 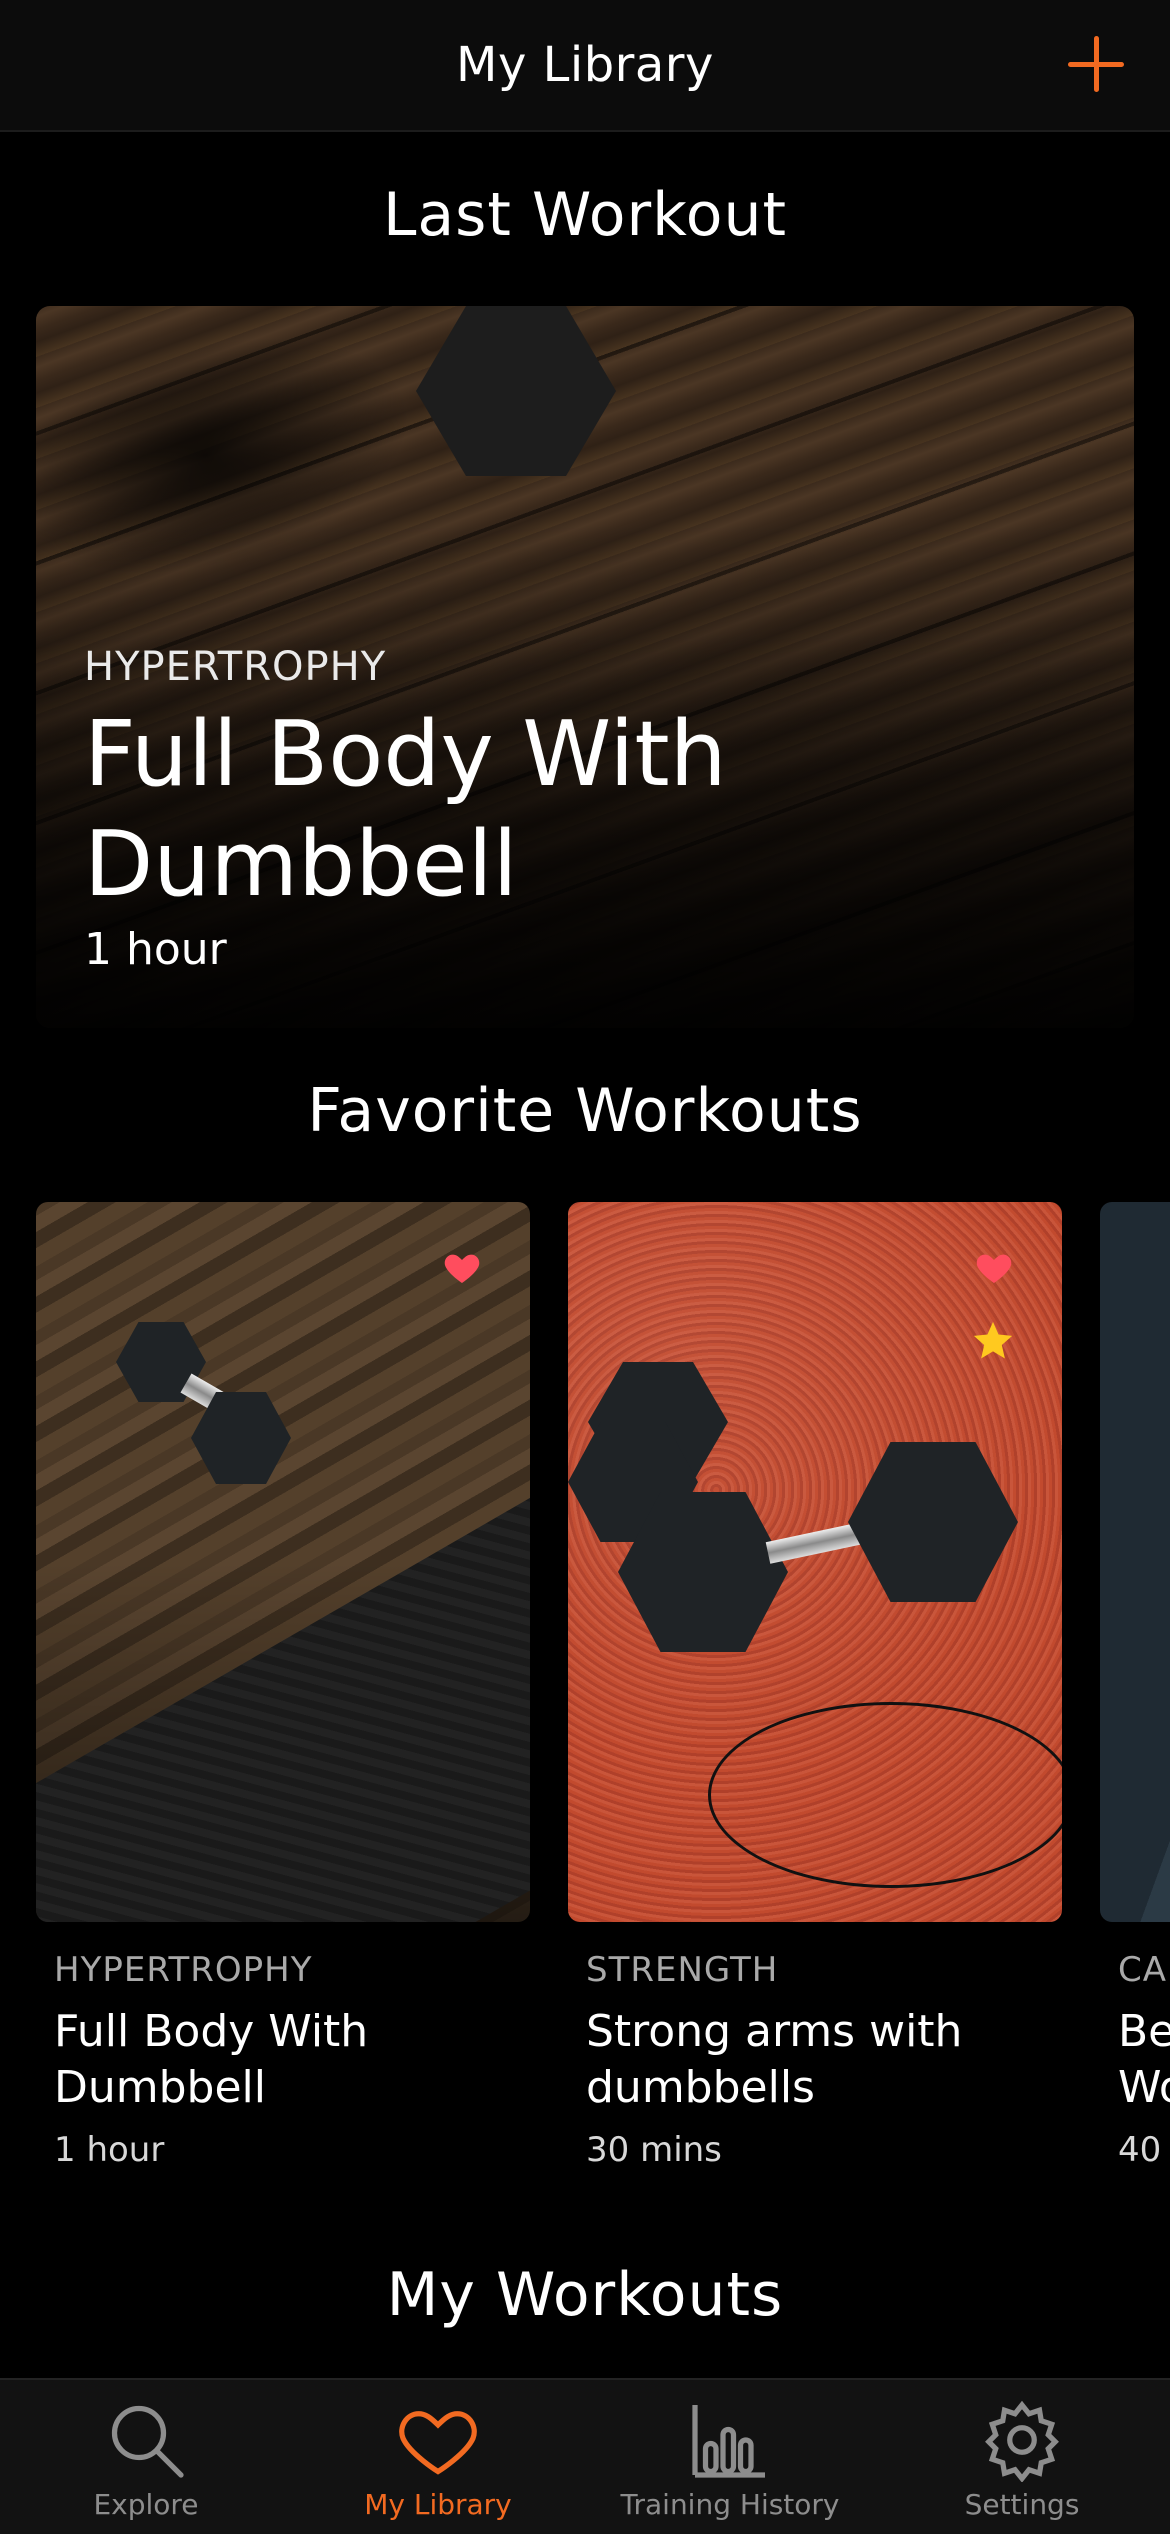 I want to click on bar-chart-icon, so click(x=730, y=2440).